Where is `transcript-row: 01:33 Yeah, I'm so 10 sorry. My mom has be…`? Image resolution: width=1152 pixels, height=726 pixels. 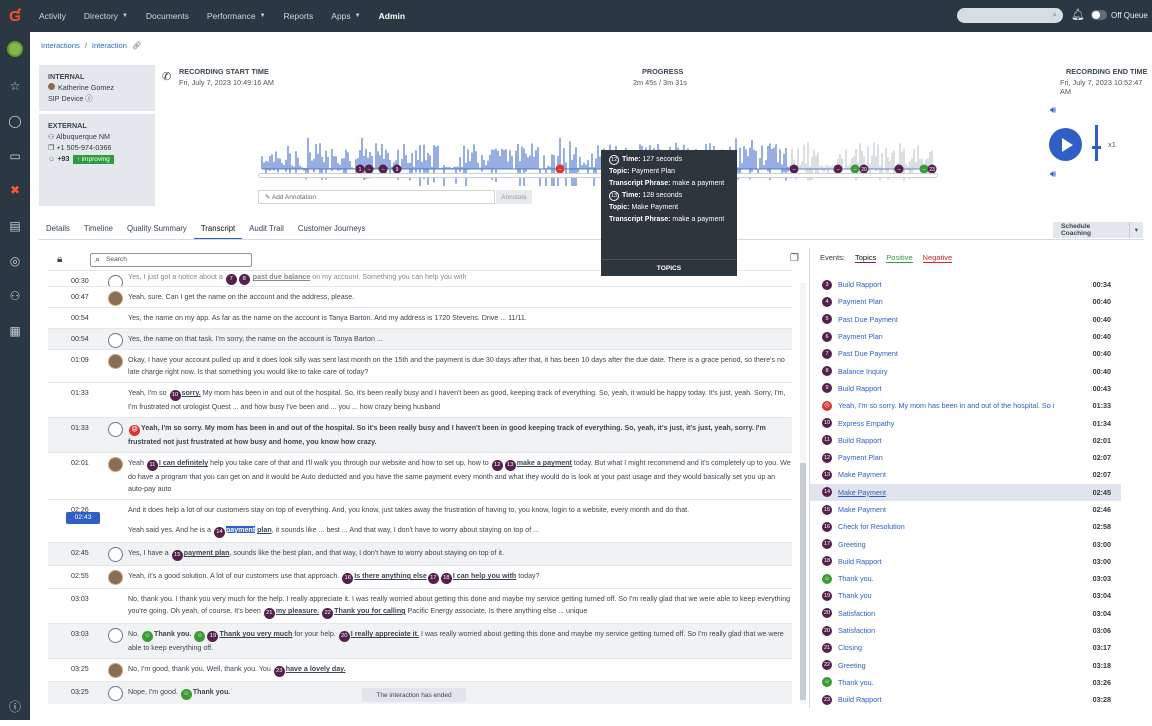
transcript-row: 01:33 Yeah, I'm so 10 sorry. My mom has be… is located at coordinates (420, 399).